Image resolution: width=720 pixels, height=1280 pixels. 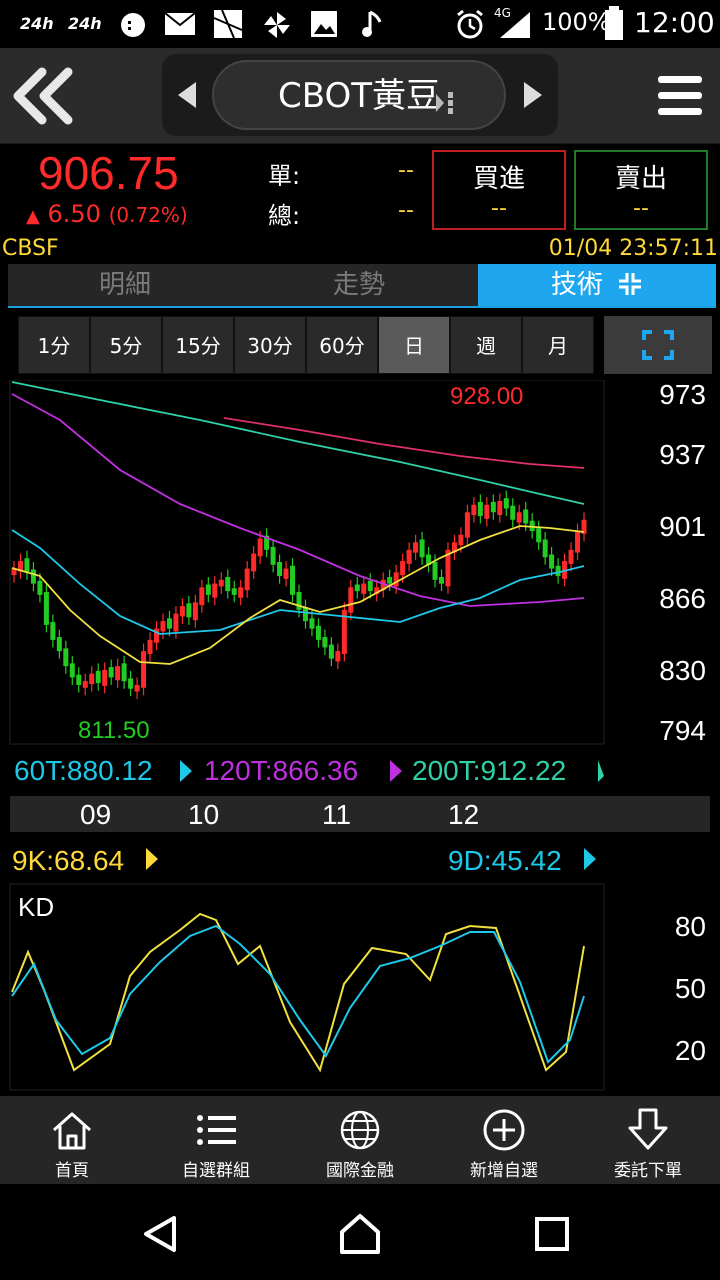 I want to click on info-bar: CBSF 01/04 23:57:11, so click(x=360, y=250).